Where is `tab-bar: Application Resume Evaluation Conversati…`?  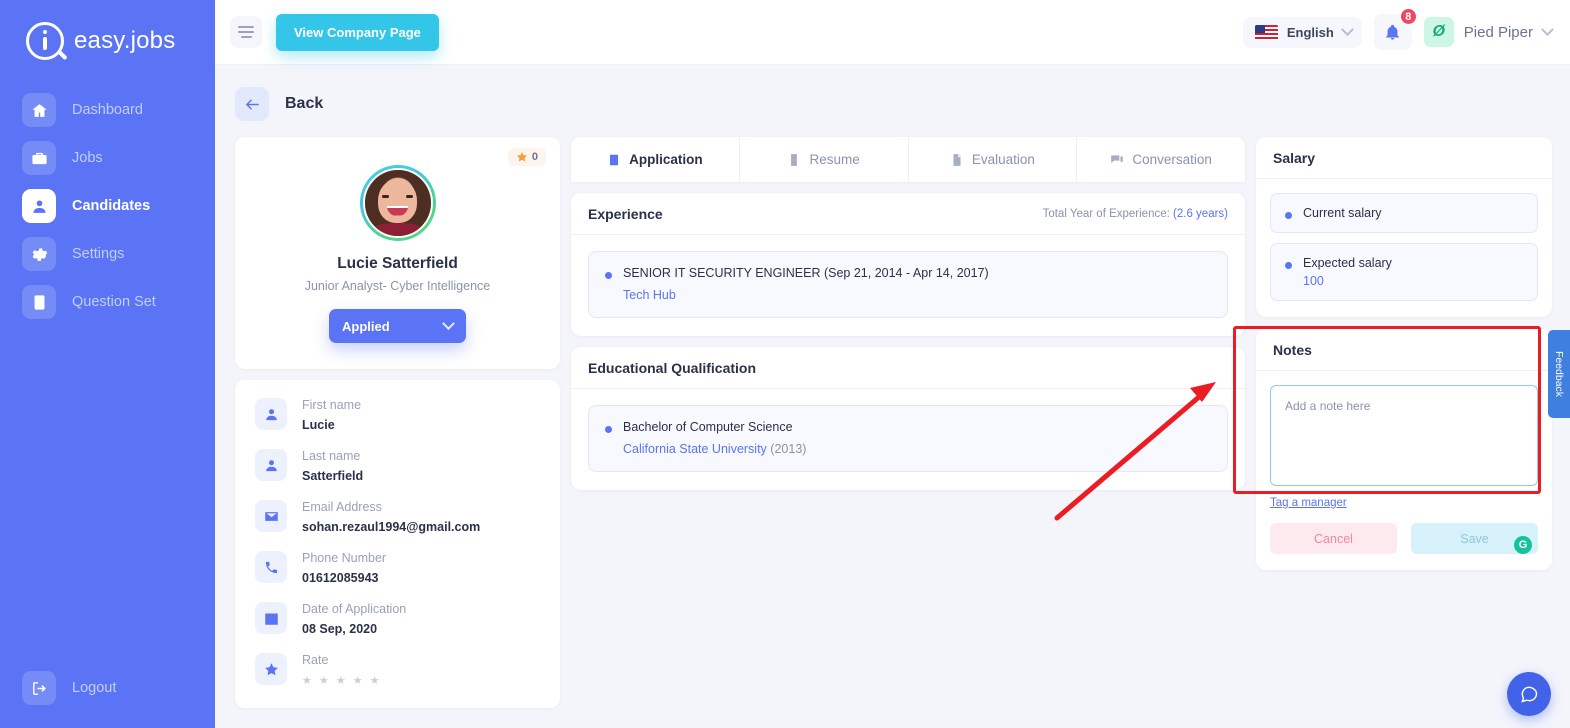
tab-bar: Application Resume Evaluation Conversati… is located at coordinates (908, 159).